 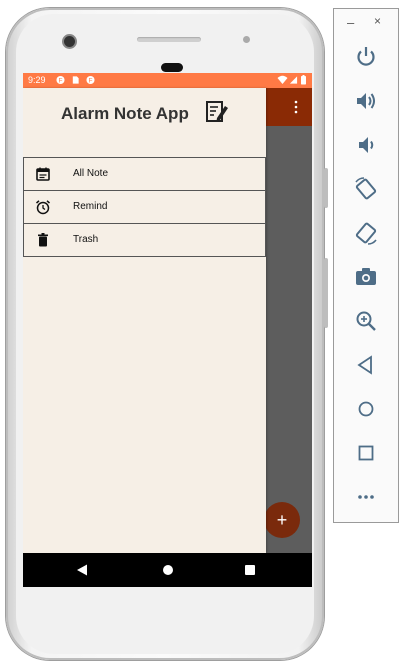 What do you see at coordinates (169, 39) in the screenshot?
I see `speaker-grille` at bounding box center [169, 39].